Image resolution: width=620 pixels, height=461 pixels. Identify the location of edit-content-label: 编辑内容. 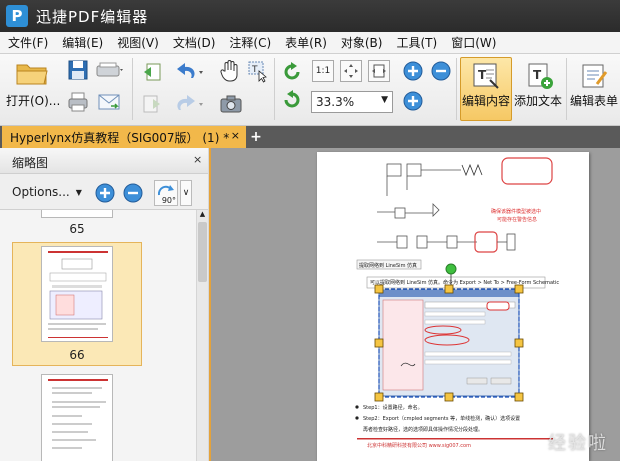
(486, 101).